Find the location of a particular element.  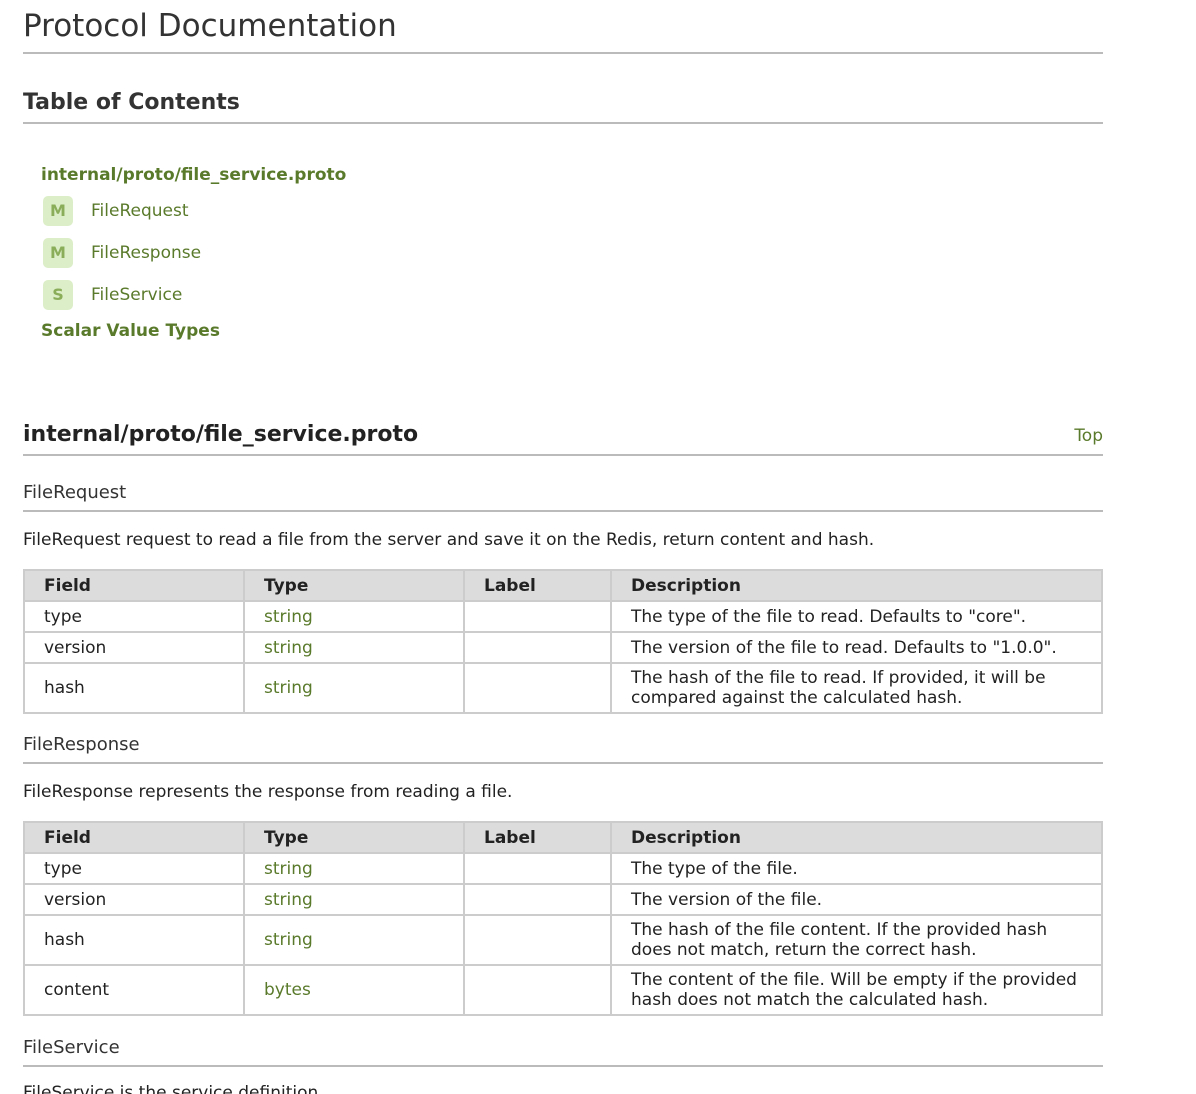

table-row: type string The type of the file. is located at coordinates (563, 868).